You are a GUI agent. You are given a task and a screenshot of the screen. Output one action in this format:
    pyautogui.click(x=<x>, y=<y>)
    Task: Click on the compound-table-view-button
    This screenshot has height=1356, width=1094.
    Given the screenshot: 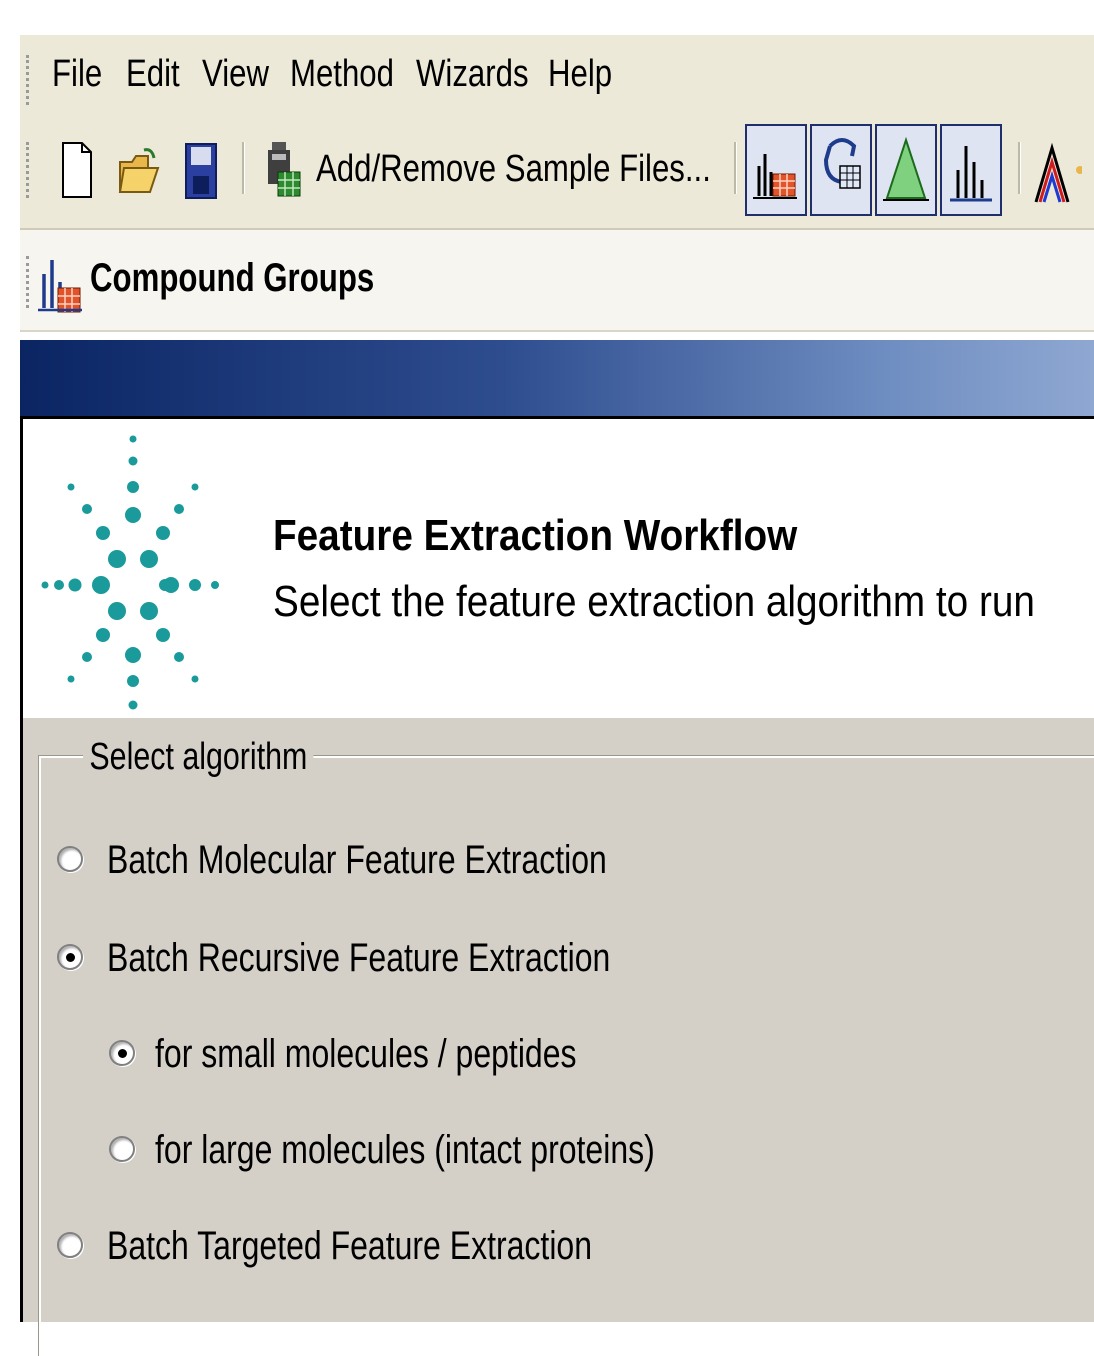 What is the action you would take?
    pyautogui.click(x=776, y=170)
    